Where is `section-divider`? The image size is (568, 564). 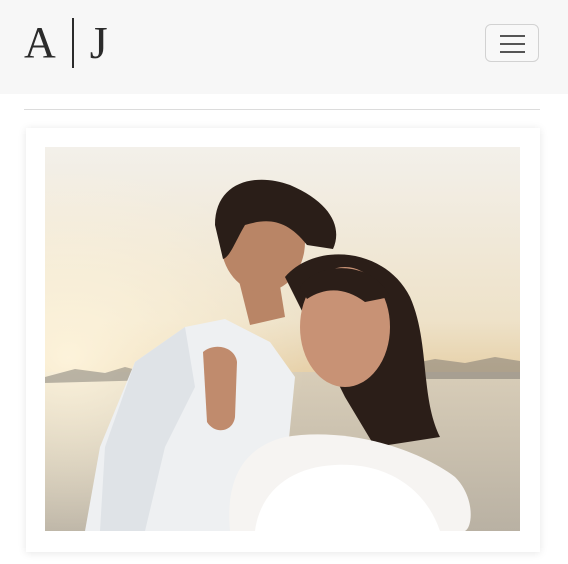 section-divider is located at coordinates (282, 109).